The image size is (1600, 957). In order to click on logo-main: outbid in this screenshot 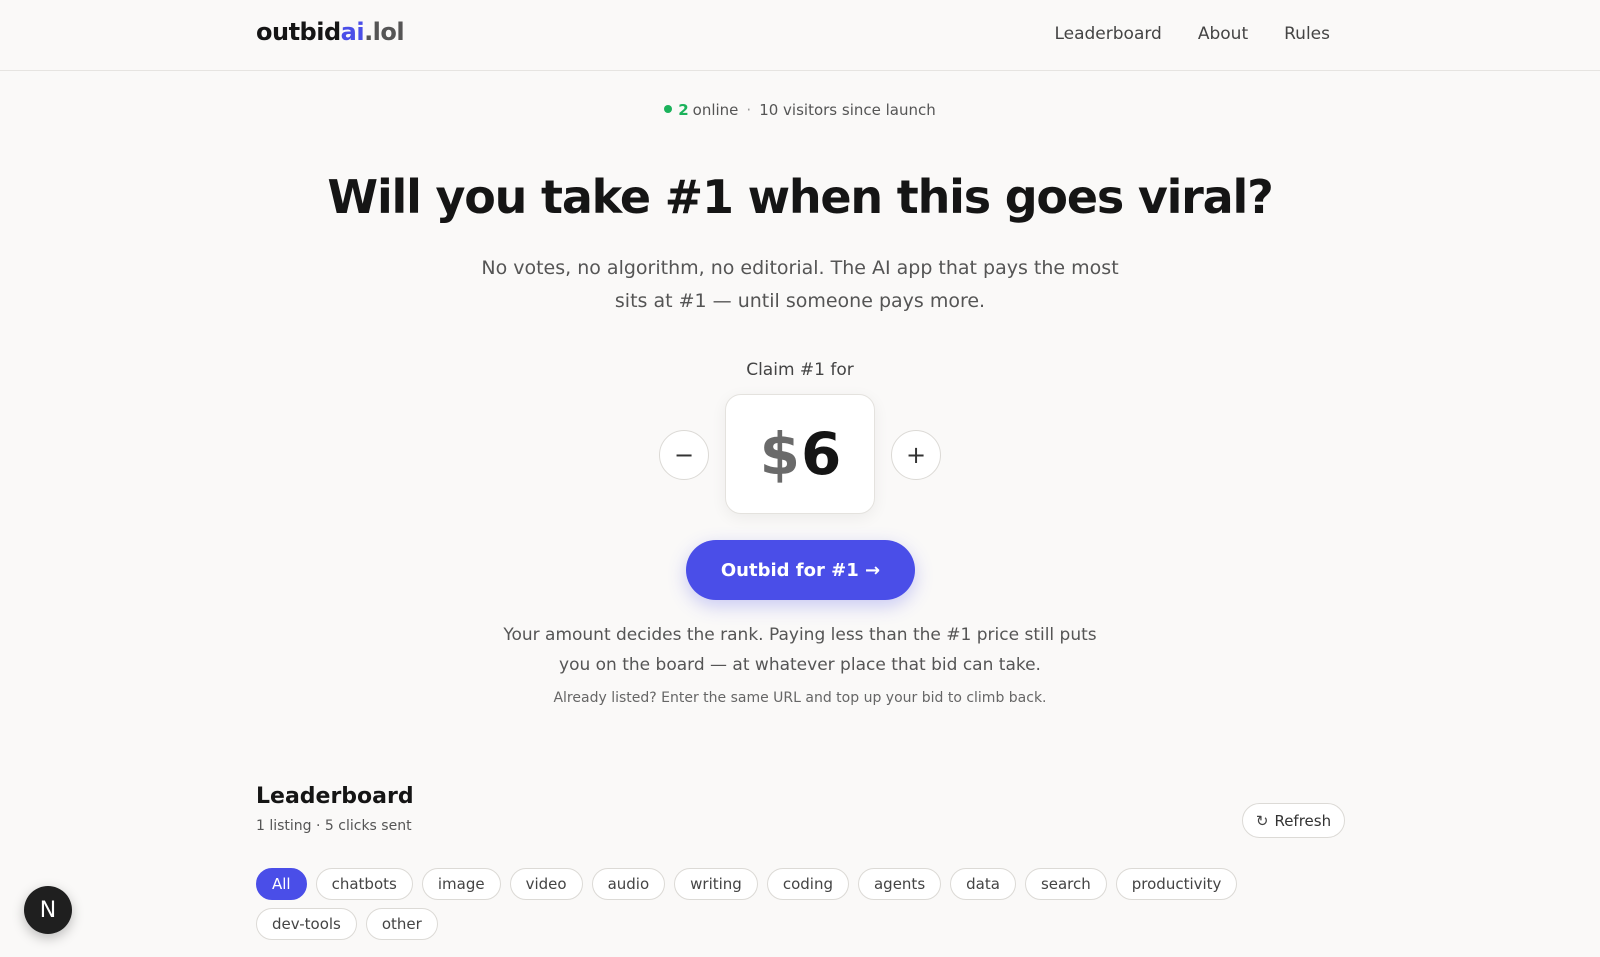, I will do `click(298, 32)`.